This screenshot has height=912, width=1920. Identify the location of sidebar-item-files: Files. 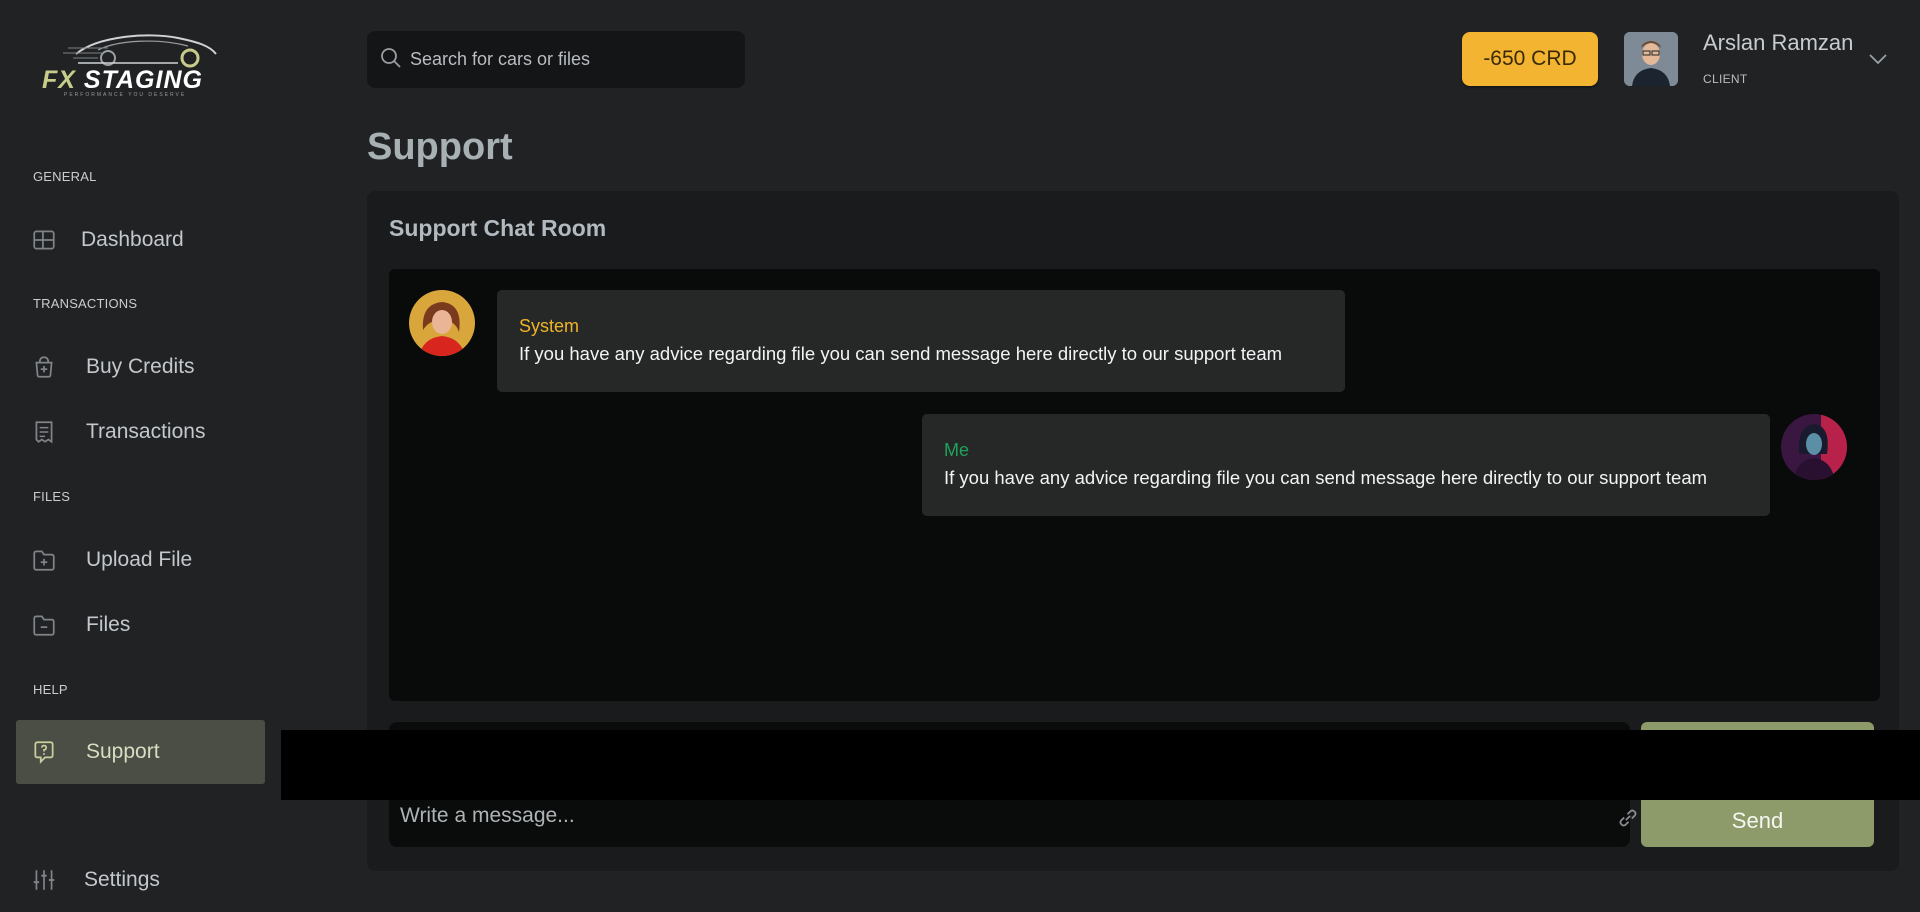
(140, 625).